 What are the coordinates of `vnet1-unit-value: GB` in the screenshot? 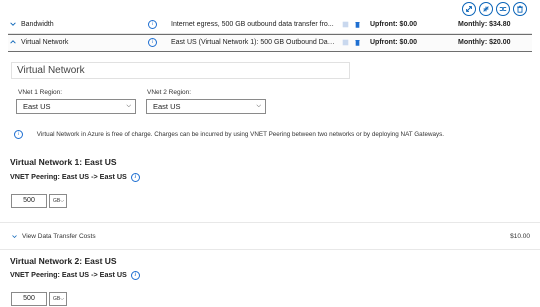 It's located at (57, 201).